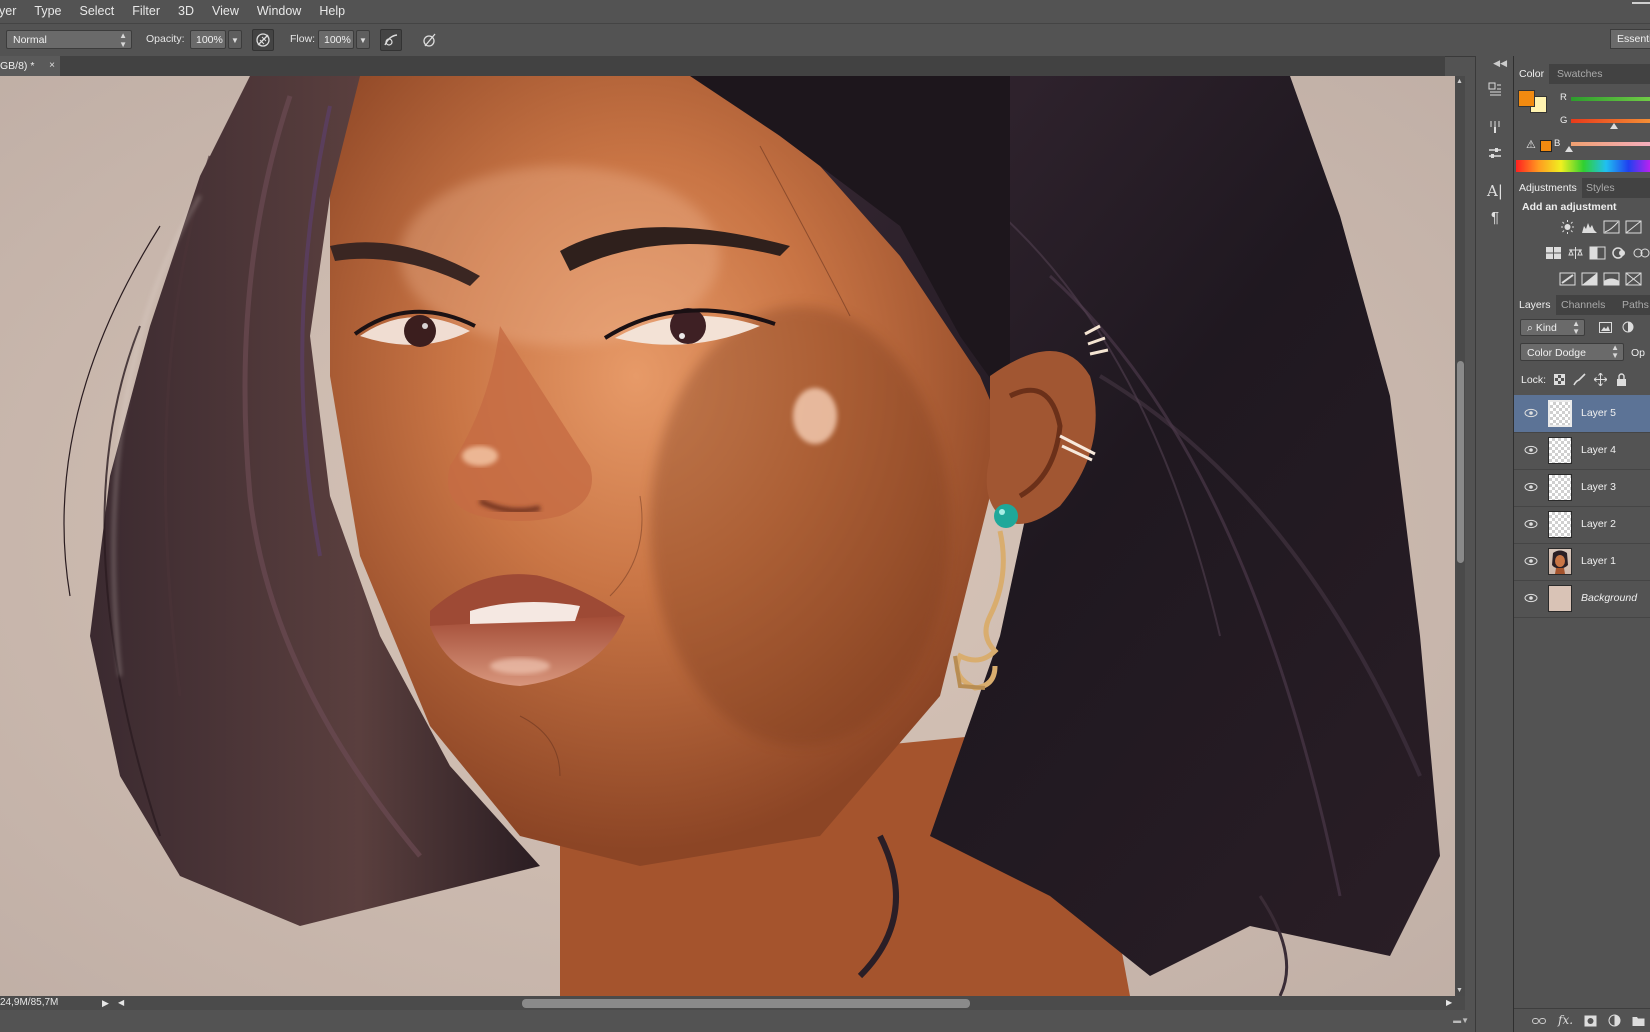 This screenshot has height=1032, width=1650. What do you see at coordinates (1638, 1020) in the screenshot?
I see `new-group-icon` at bounding box center [1638, 1020].